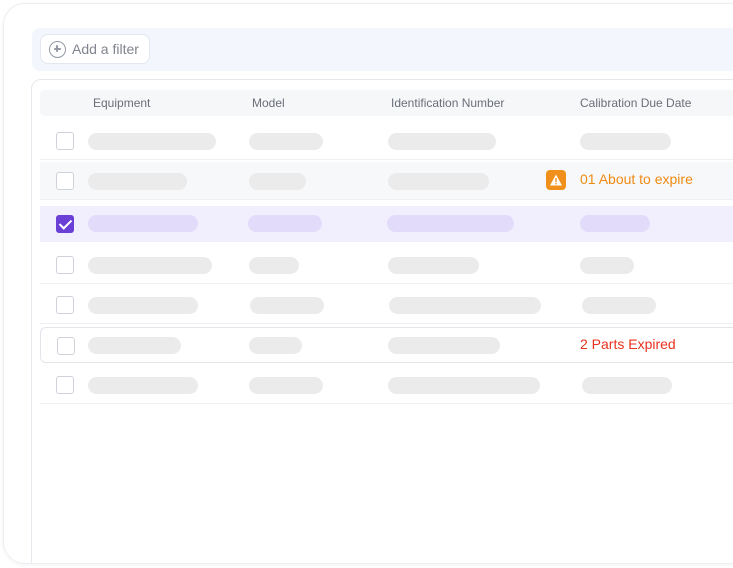  What do you see at coordinates (105, 49) in the screenshot?
I see `add-filter-label: Add a filter` at bounding box center [105, 49].